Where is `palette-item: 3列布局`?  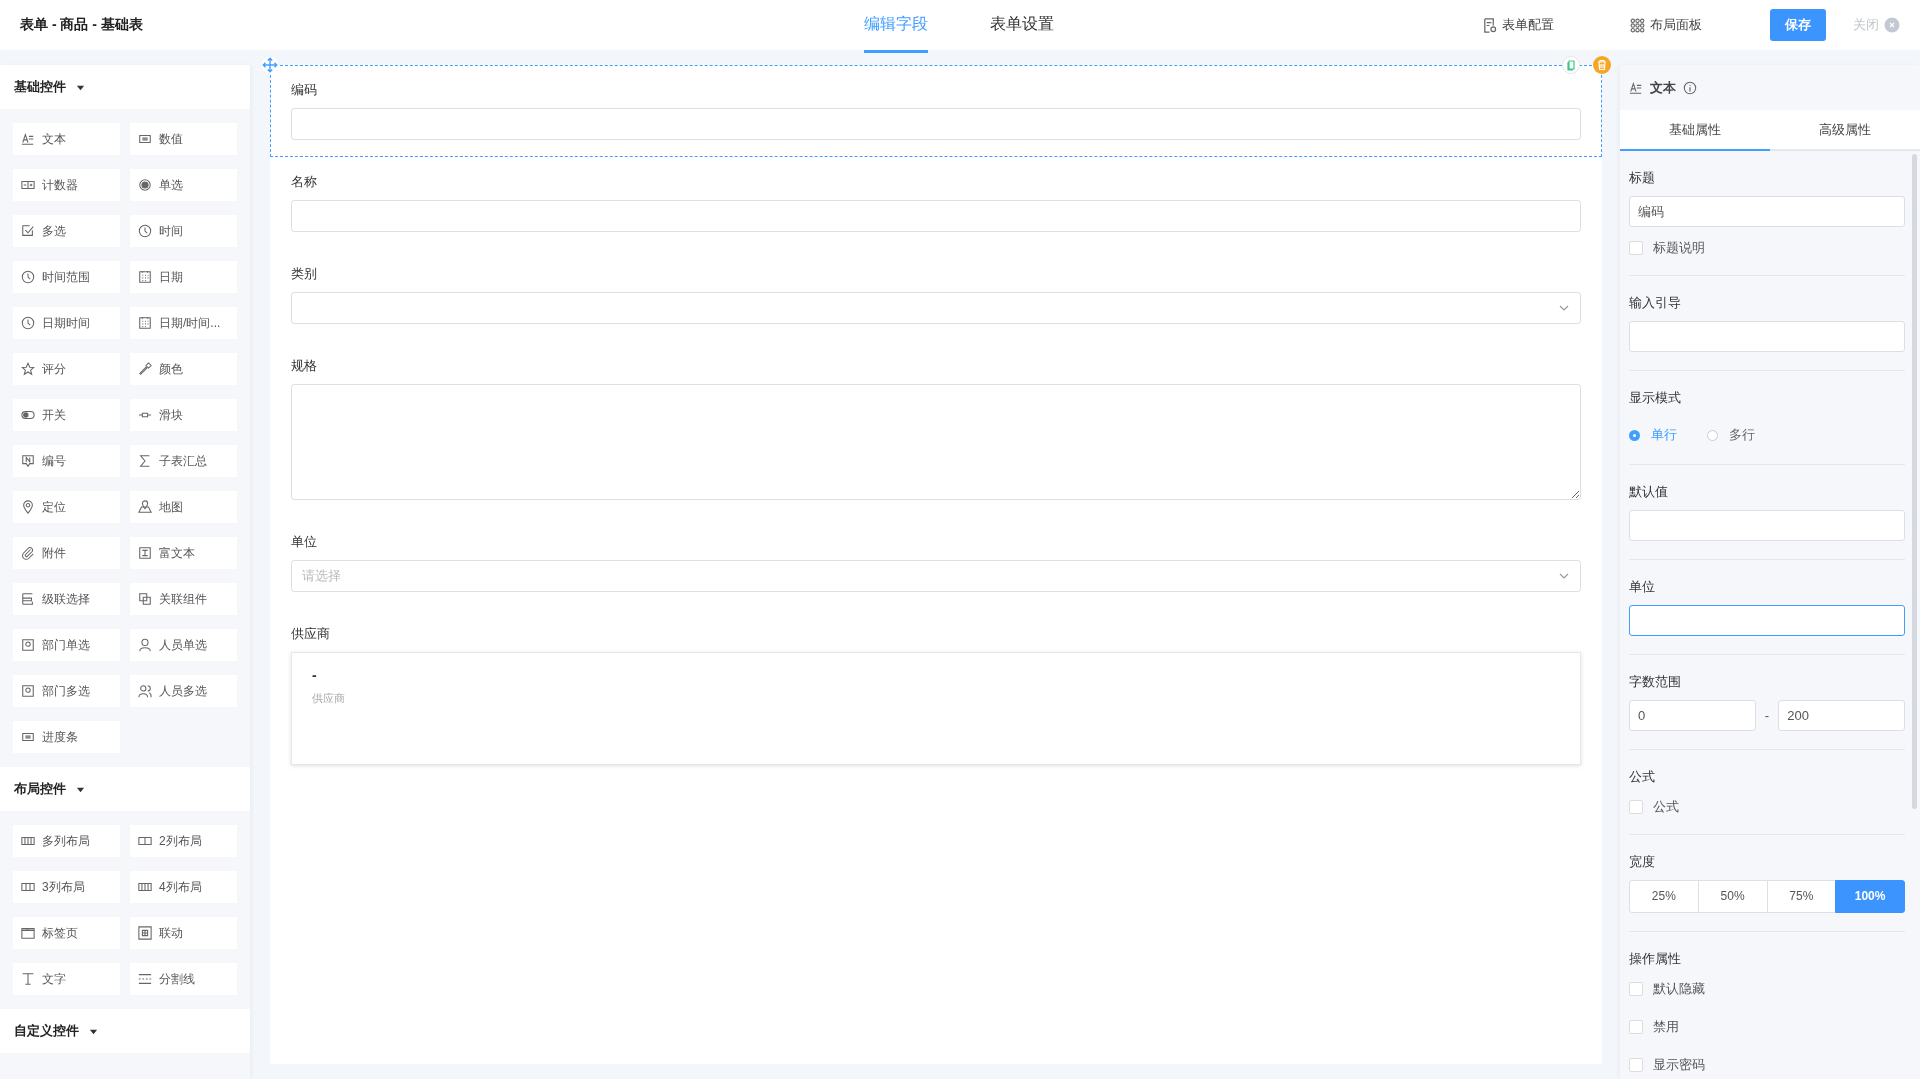 palette-item: 3列布局 is located at coordinates (66, 887).